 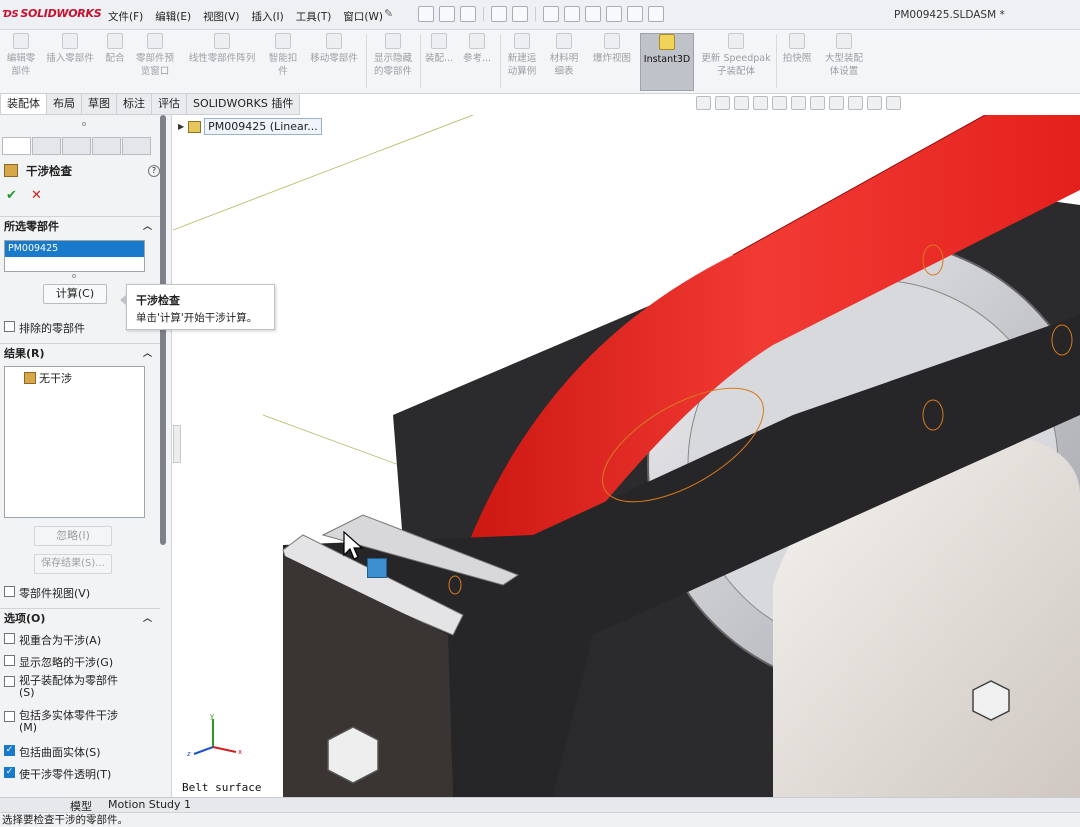 I want to click on open-icon, so click(x=468, y=14).